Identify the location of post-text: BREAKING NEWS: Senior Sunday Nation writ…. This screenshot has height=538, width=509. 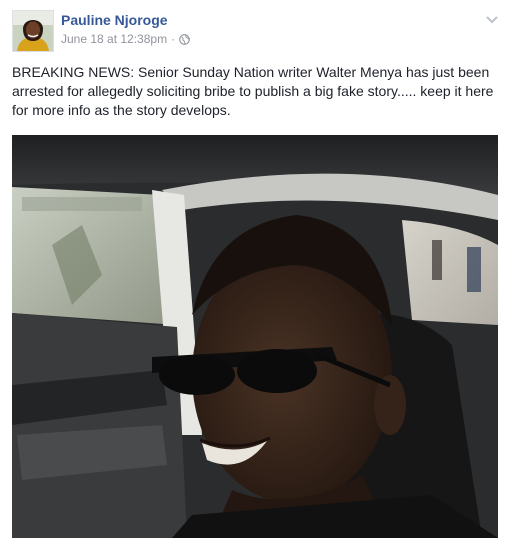
(253, 91).